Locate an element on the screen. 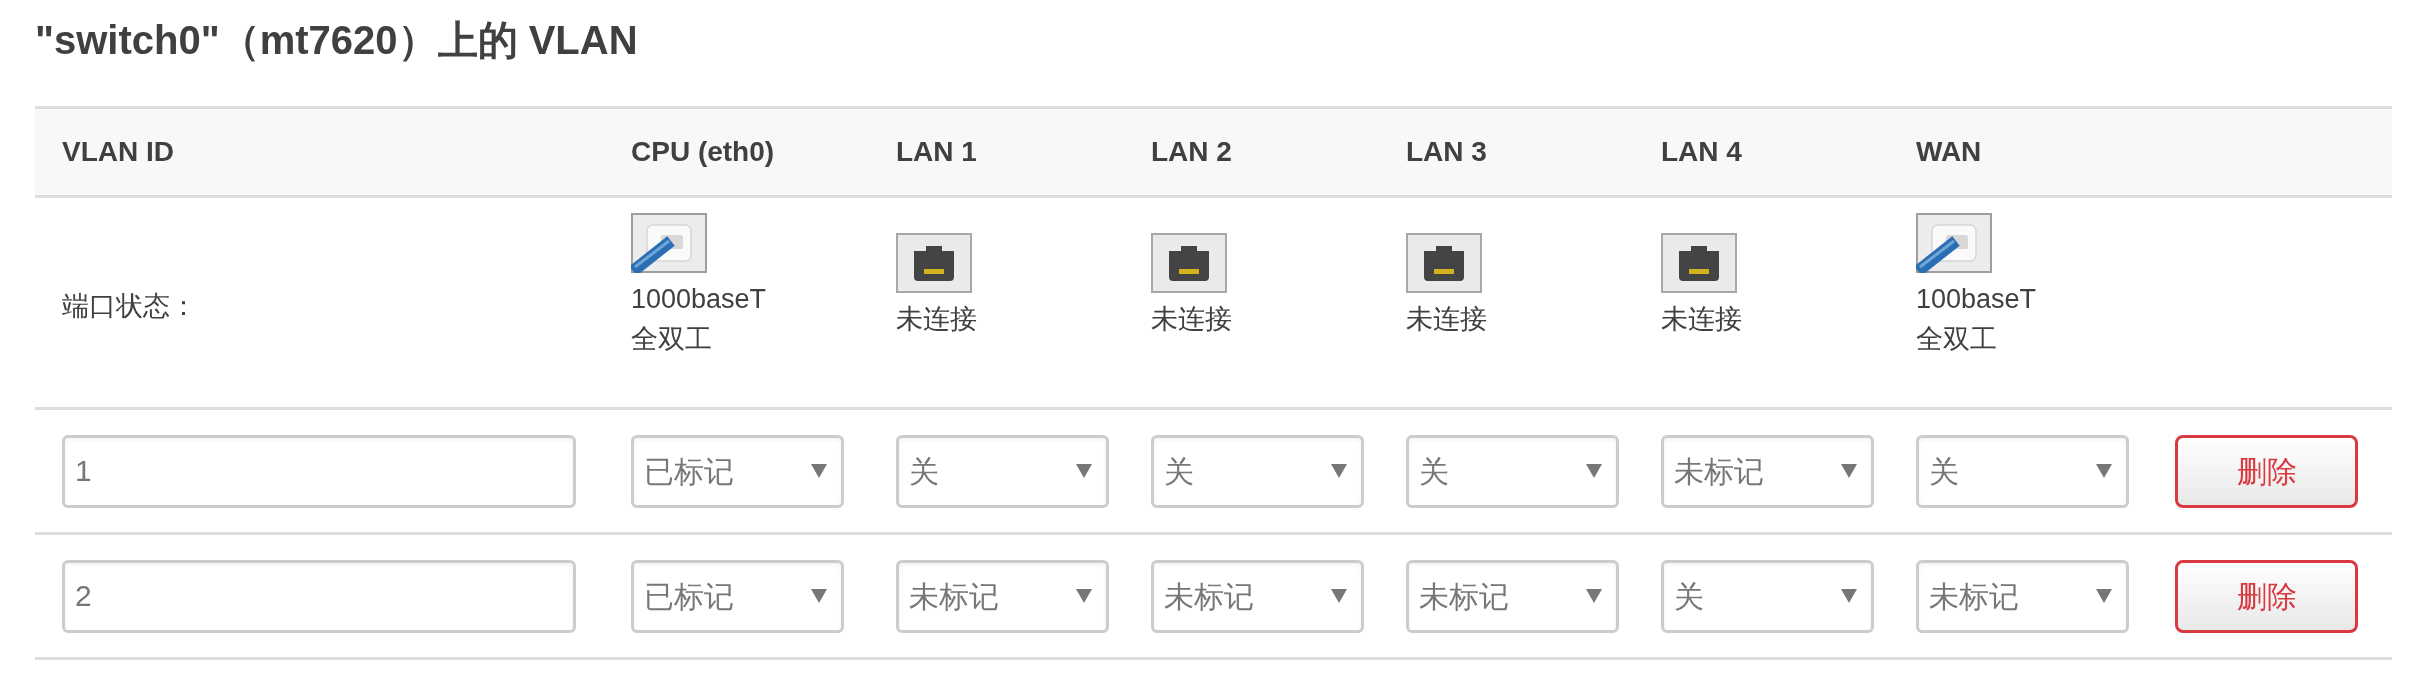  page-title: "switch0"（mt7620）上的 VLAN is located at coordinates (336, 40).